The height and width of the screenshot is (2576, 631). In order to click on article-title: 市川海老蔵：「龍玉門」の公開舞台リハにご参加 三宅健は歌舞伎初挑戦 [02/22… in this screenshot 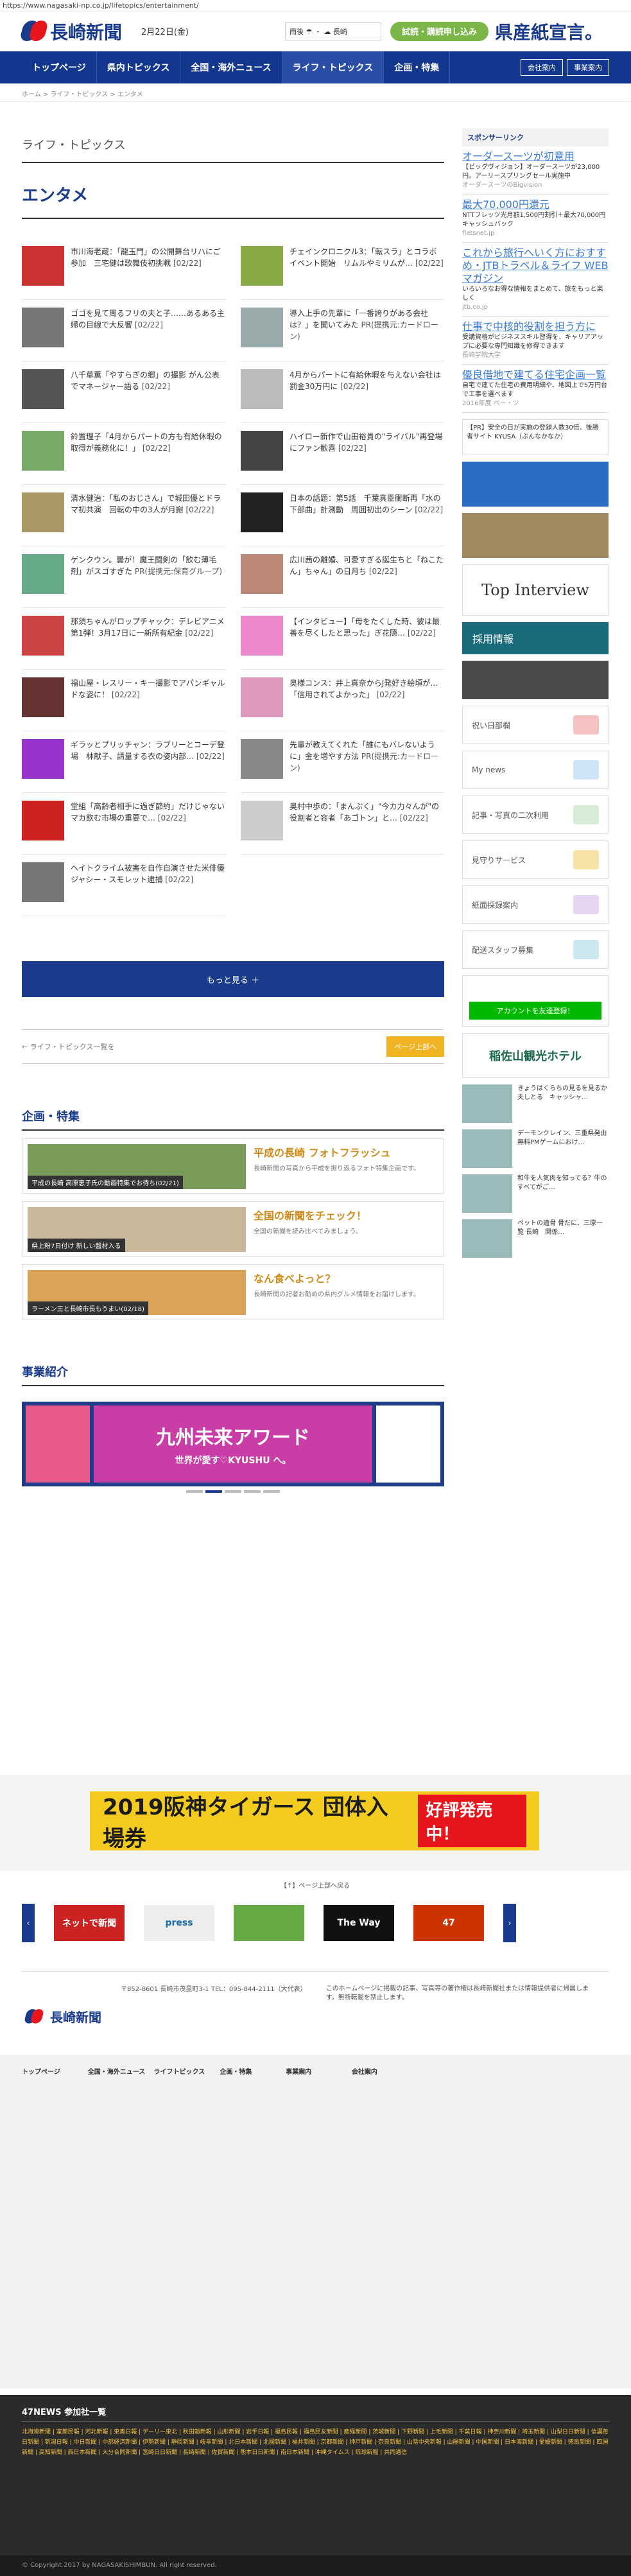, I will do `click(148, 257)`.